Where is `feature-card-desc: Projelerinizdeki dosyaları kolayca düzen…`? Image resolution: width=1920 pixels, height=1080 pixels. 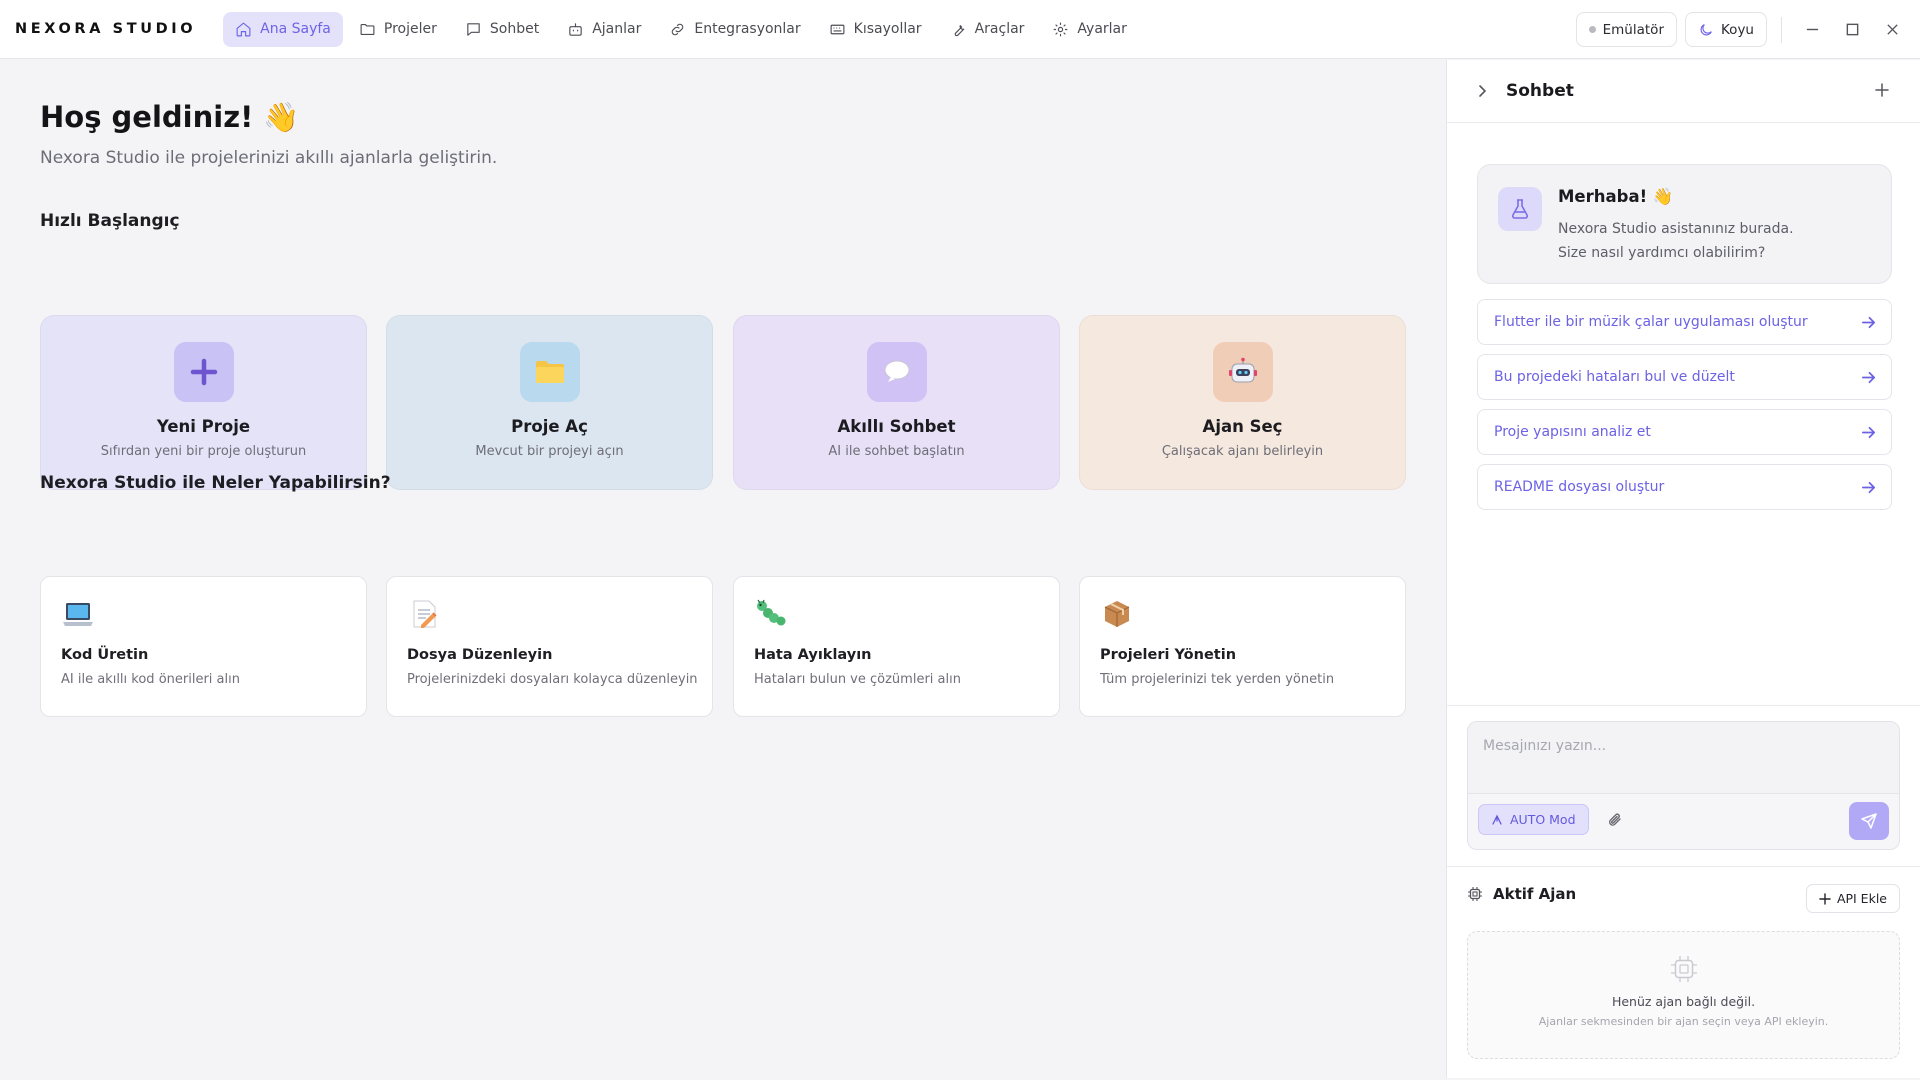
feature-card-desc: Projelerinizdeki dosyaları kolayca düzen… is located at coordinates (552, 679).